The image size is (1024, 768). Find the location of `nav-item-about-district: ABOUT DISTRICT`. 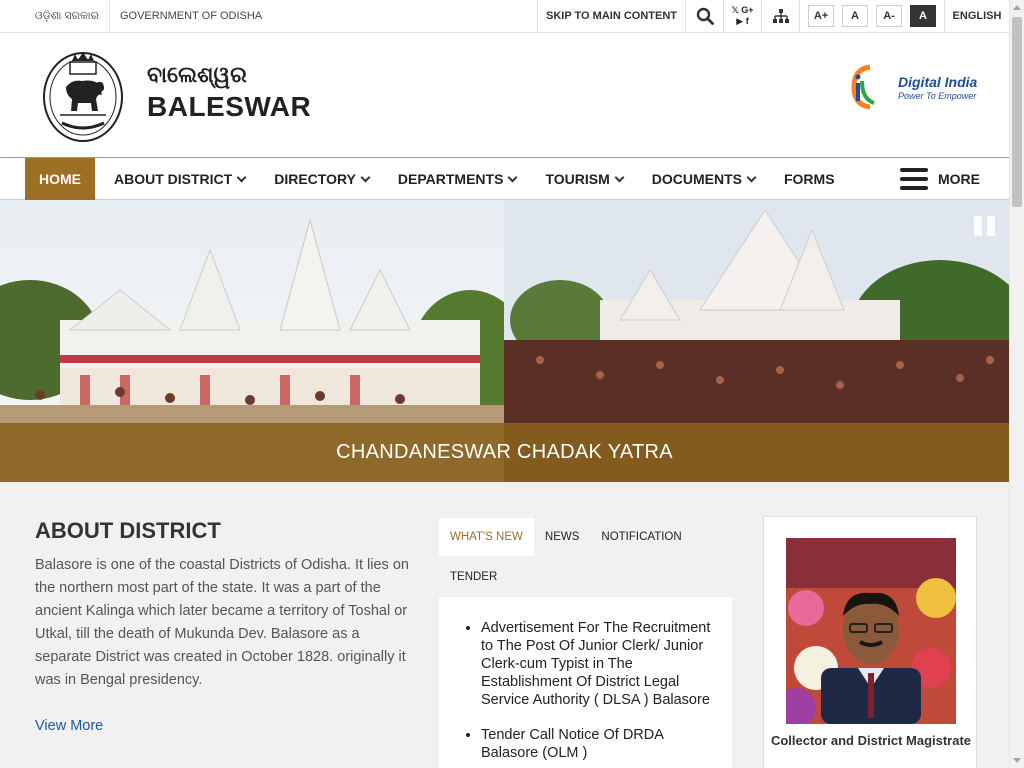

nav-item-about-district: ABOUT DISTRICT is located at coordinates (179, 179).